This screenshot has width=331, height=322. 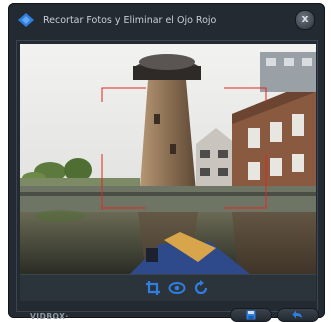 What do you see at coordinates (153, 288) in the screenshot?
I see `crop-icon` at bounding box center [153, 288].